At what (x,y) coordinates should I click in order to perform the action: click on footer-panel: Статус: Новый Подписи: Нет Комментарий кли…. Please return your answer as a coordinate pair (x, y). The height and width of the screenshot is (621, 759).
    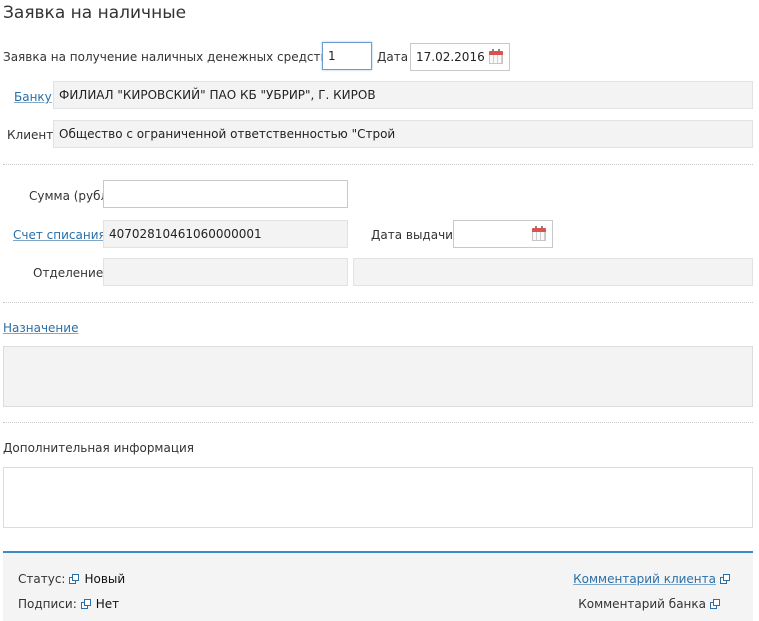
    Looking at the image, I should click on (378, 586).